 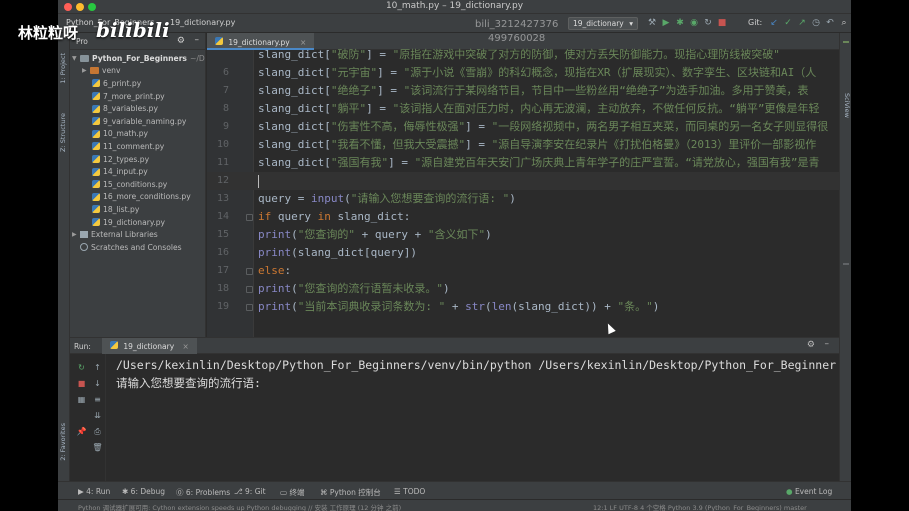 What do you see at coordinates (97, 447) in the screenshot?
I see `trash-icon: 🗑` at bounding box center [97, 447].